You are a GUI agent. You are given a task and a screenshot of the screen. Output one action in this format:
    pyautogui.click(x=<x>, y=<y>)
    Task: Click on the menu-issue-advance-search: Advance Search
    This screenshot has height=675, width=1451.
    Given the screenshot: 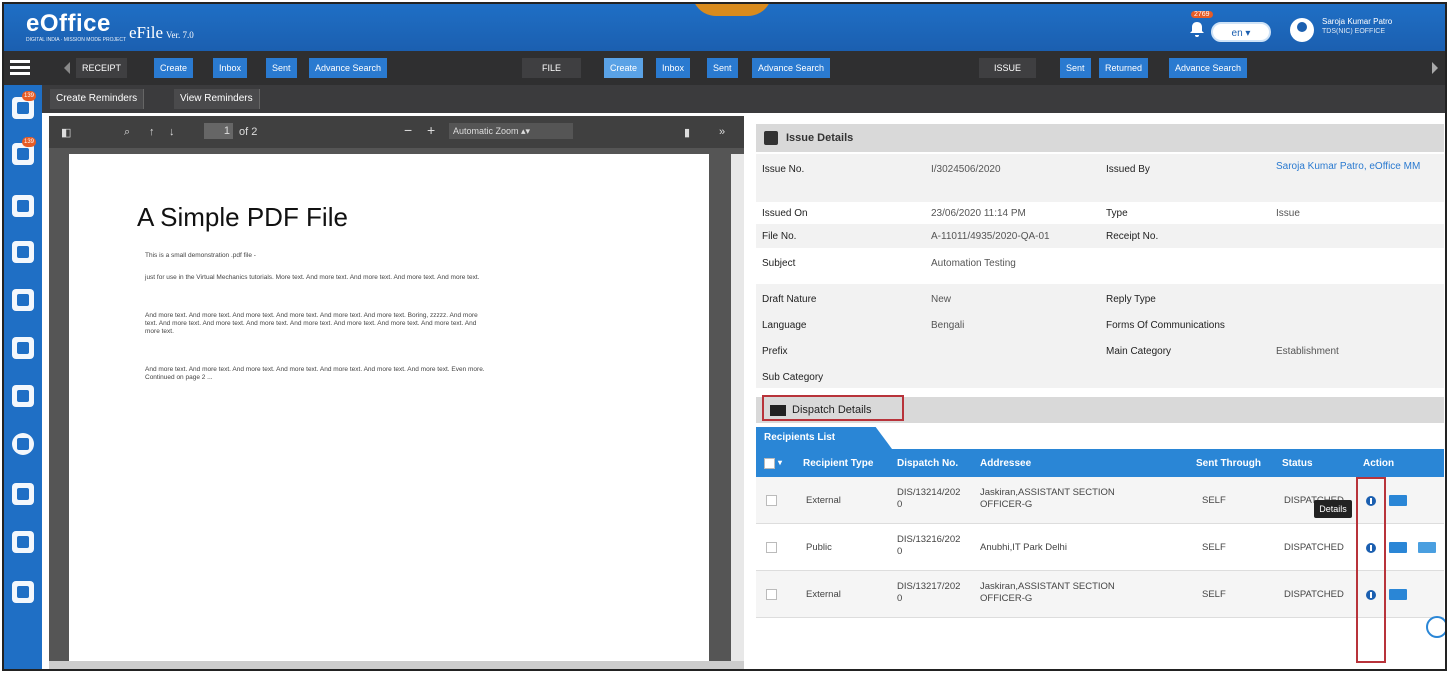 What is the action you would take?
    pyautogui.click(x=1208, y=68)
    